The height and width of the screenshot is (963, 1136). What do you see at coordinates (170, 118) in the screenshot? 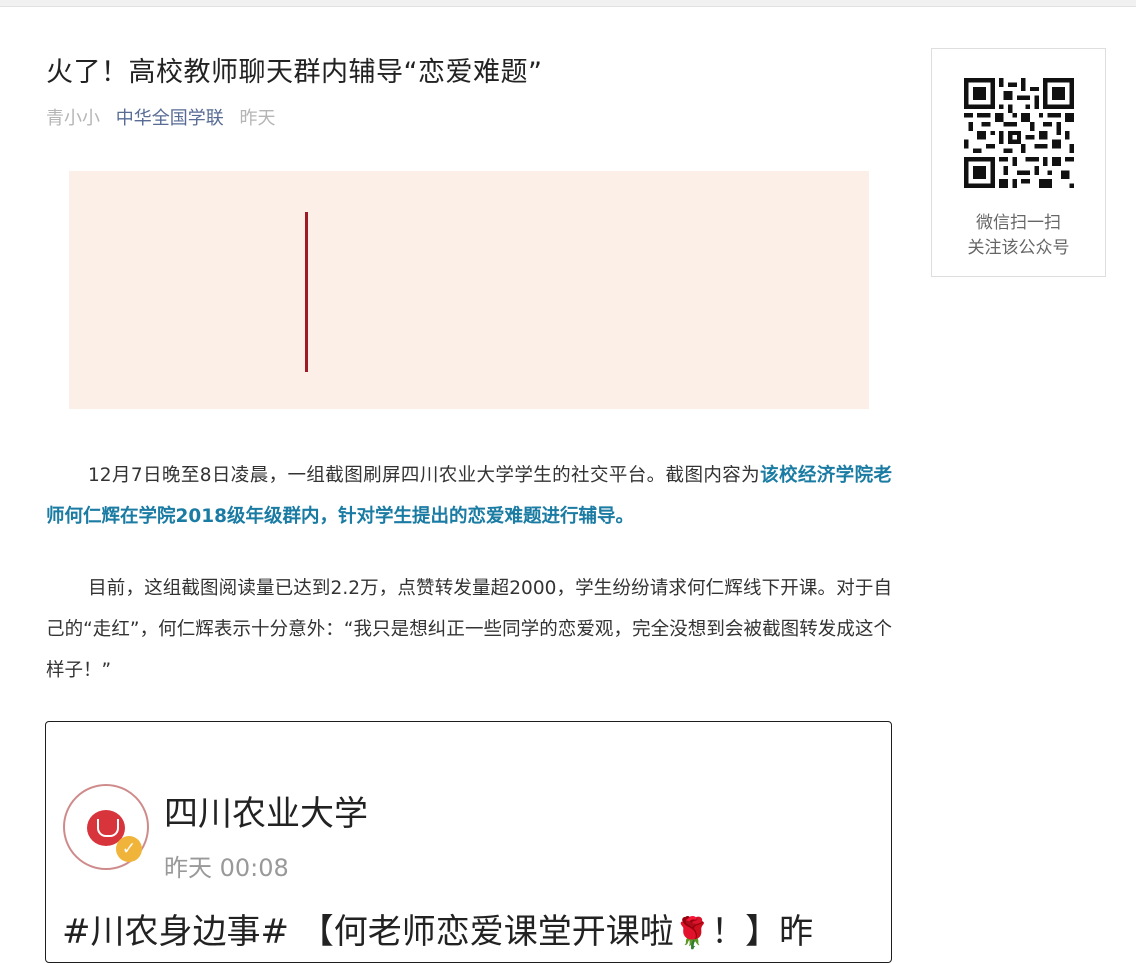
I see `account-link: 中华全国学联` at bounding box center [170, 118].